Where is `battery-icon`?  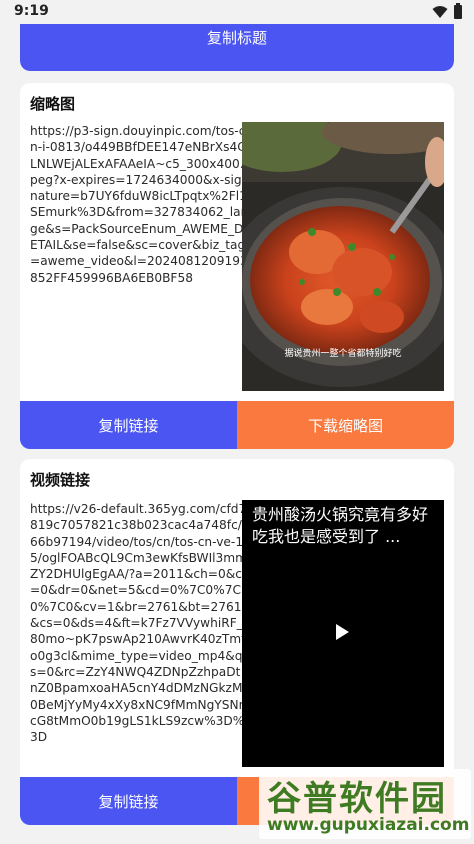 battery-icon is located at coordinates (458, 11).